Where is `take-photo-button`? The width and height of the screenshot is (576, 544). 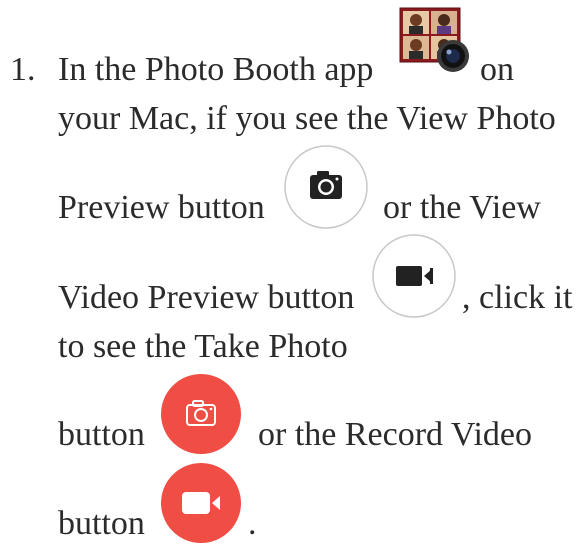 take-photo-button is located at coordinates (201, 414).